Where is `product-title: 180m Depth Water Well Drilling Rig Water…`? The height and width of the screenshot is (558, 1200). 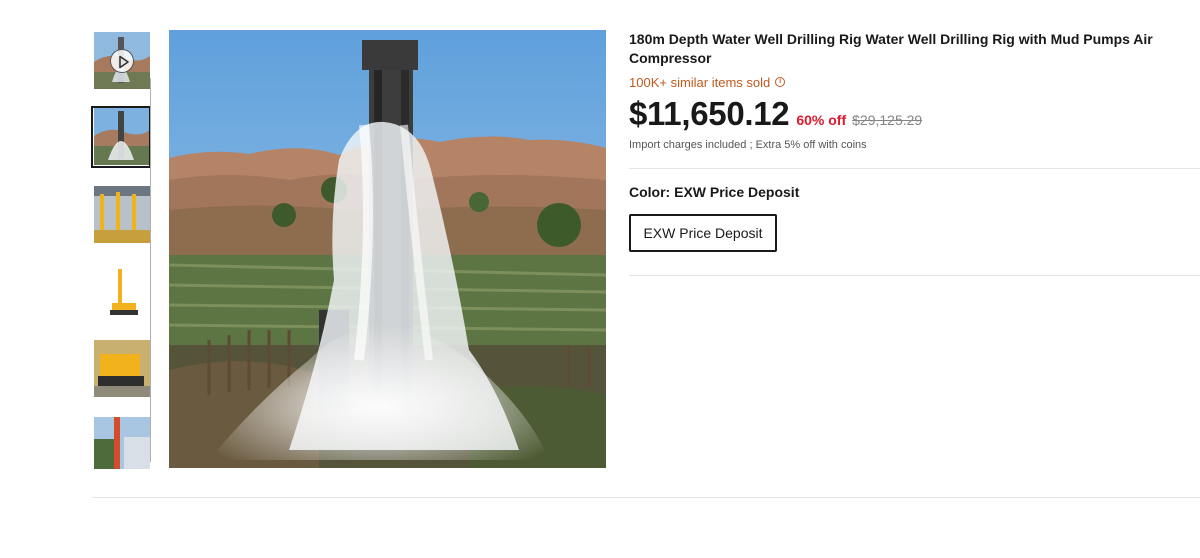
product-title: 180m Depth Water Well Drilling Rig Water… is located at coordinates (891, 48).